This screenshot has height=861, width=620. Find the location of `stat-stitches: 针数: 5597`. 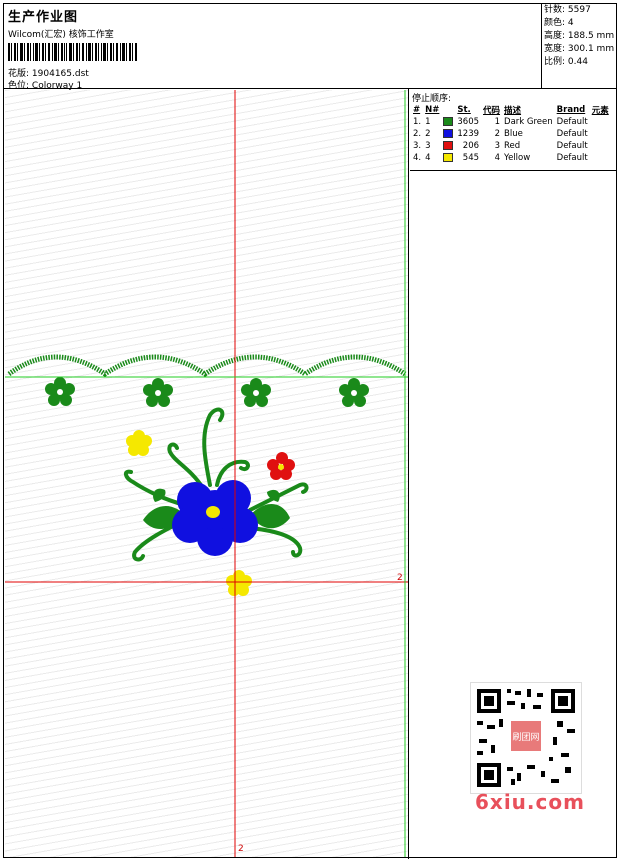

stat-stitches: 针数: 5597 is located at coordinates (567, 10).